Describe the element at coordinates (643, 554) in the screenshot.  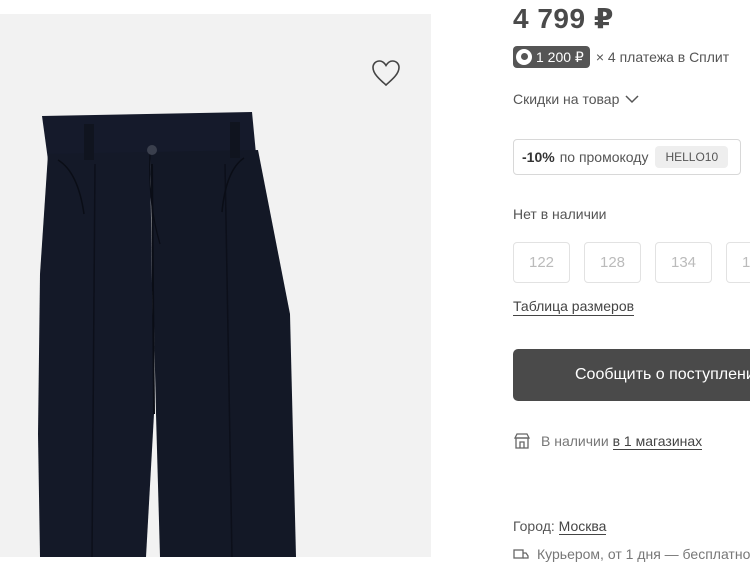
I see `courier-text: Курьером, от 1 дня — бесплатно` at that location.